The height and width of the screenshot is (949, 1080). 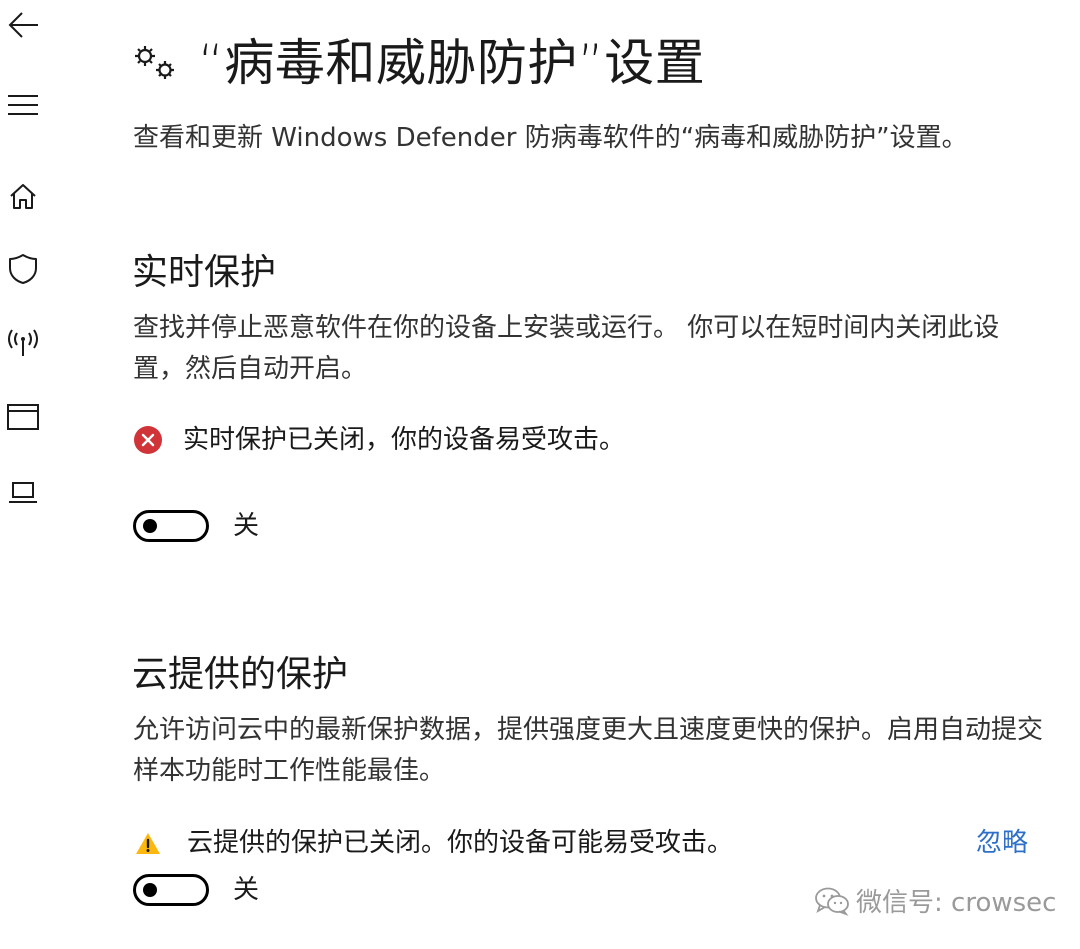 What do you see at coordinates (160, 843) in the screenshot?
I see `warning-triangle-icon` at bounding box center [160, 843].